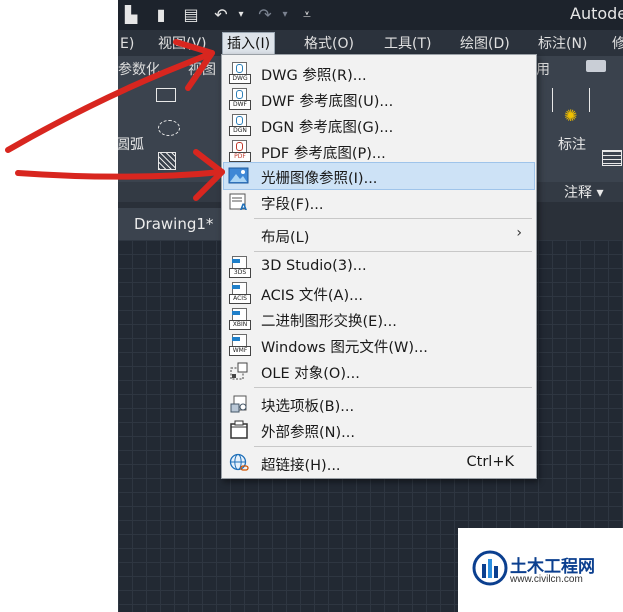 The height and width of the screenshot is (612, 623). Describe the element at coordinates (543, 69) in the screenshot. I see `tab-manage: 用` at that location.